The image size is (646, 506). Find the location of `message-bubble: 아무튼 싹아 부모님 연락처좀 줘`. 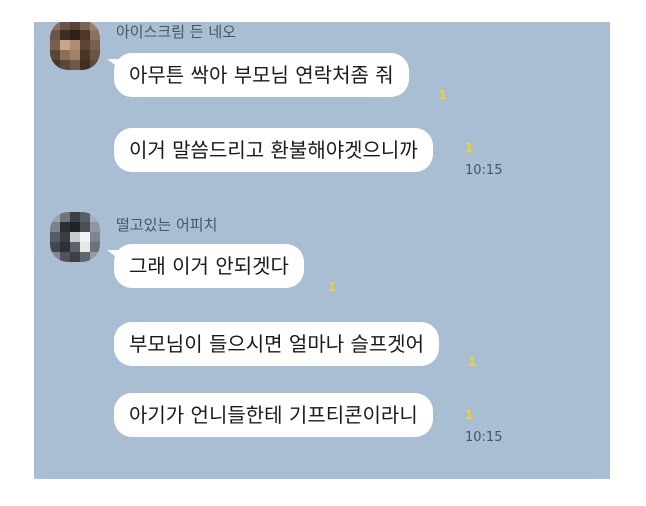

message-bubble: 아무튼 싹아 부모님 연락처좀 줘 is located at coordinates (258, 75).